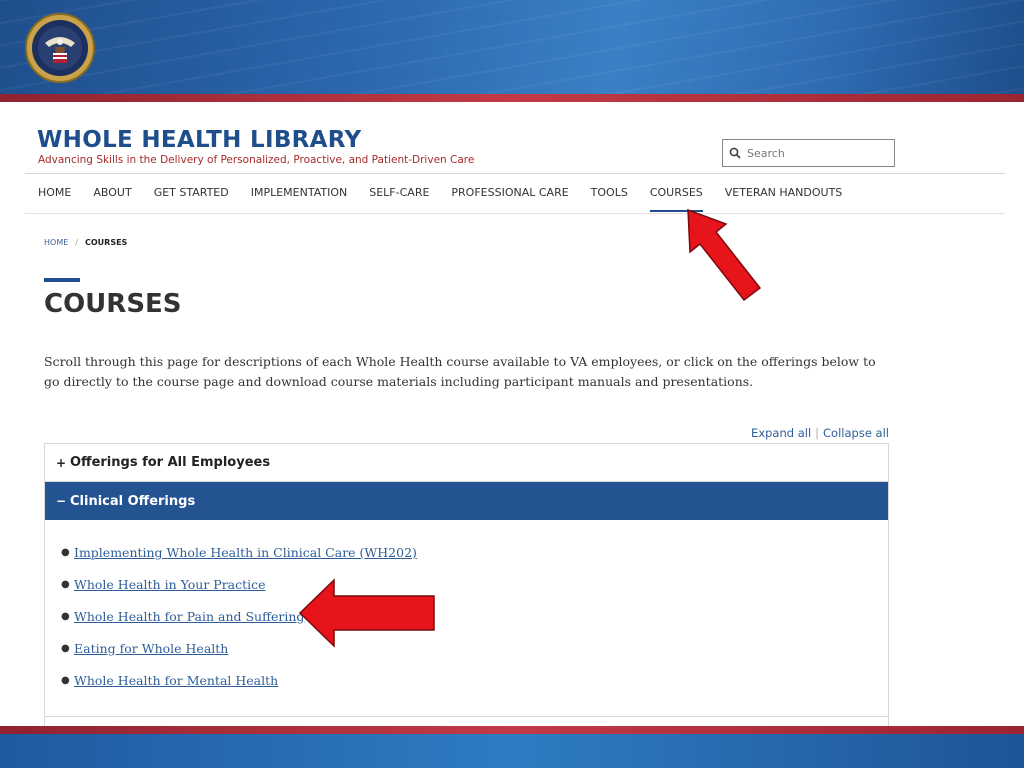 The width and height of the screenshot is (1024, 768). Describe the element at coordinates (62, 280) in the screenshot. I see `title-accent-bar` at that location.